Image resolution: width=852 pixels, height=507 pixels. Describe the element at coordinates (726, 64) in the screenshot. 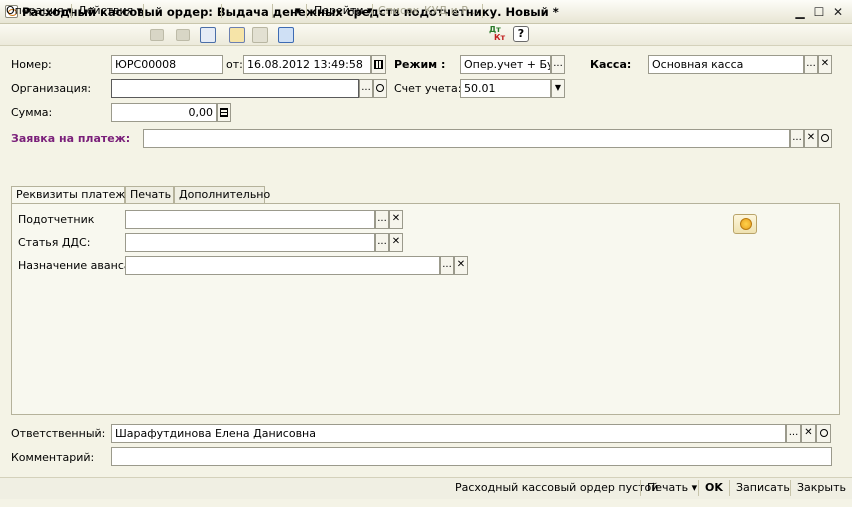

I see `cash-field: Основная касса` at that location.